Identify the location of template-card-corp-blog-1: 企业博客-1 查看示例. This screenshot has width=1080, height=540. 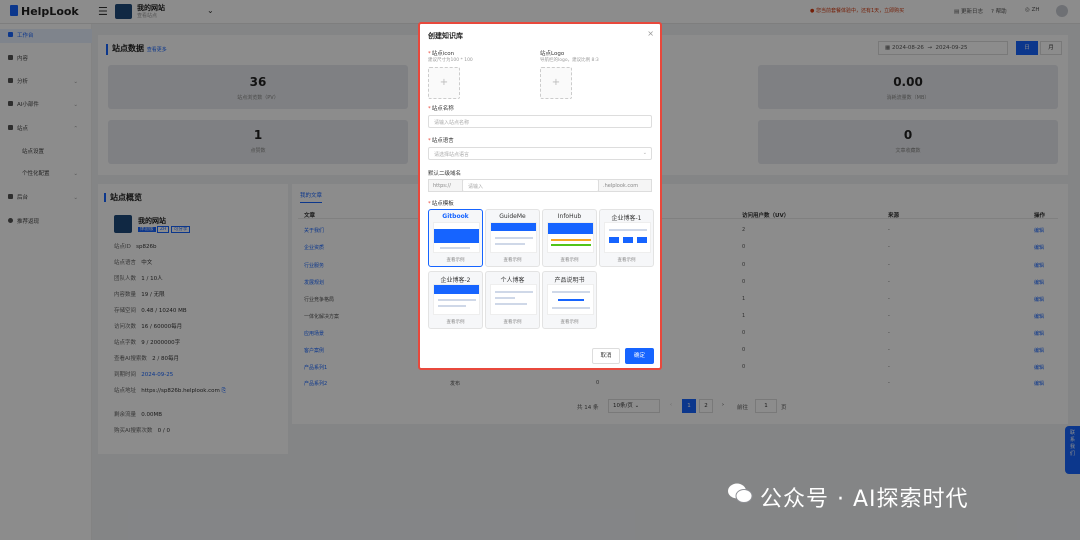
(626, 238).